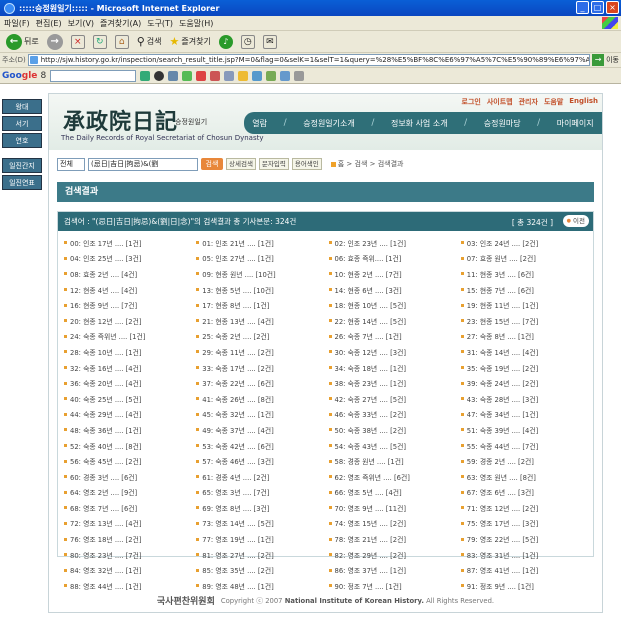 This screenshot has height=625, width=621. Describe the element at coordinates (526, 415) in the screenshot. I see `result-link: 47: 숙종 34년 .... [1건]` at that location.